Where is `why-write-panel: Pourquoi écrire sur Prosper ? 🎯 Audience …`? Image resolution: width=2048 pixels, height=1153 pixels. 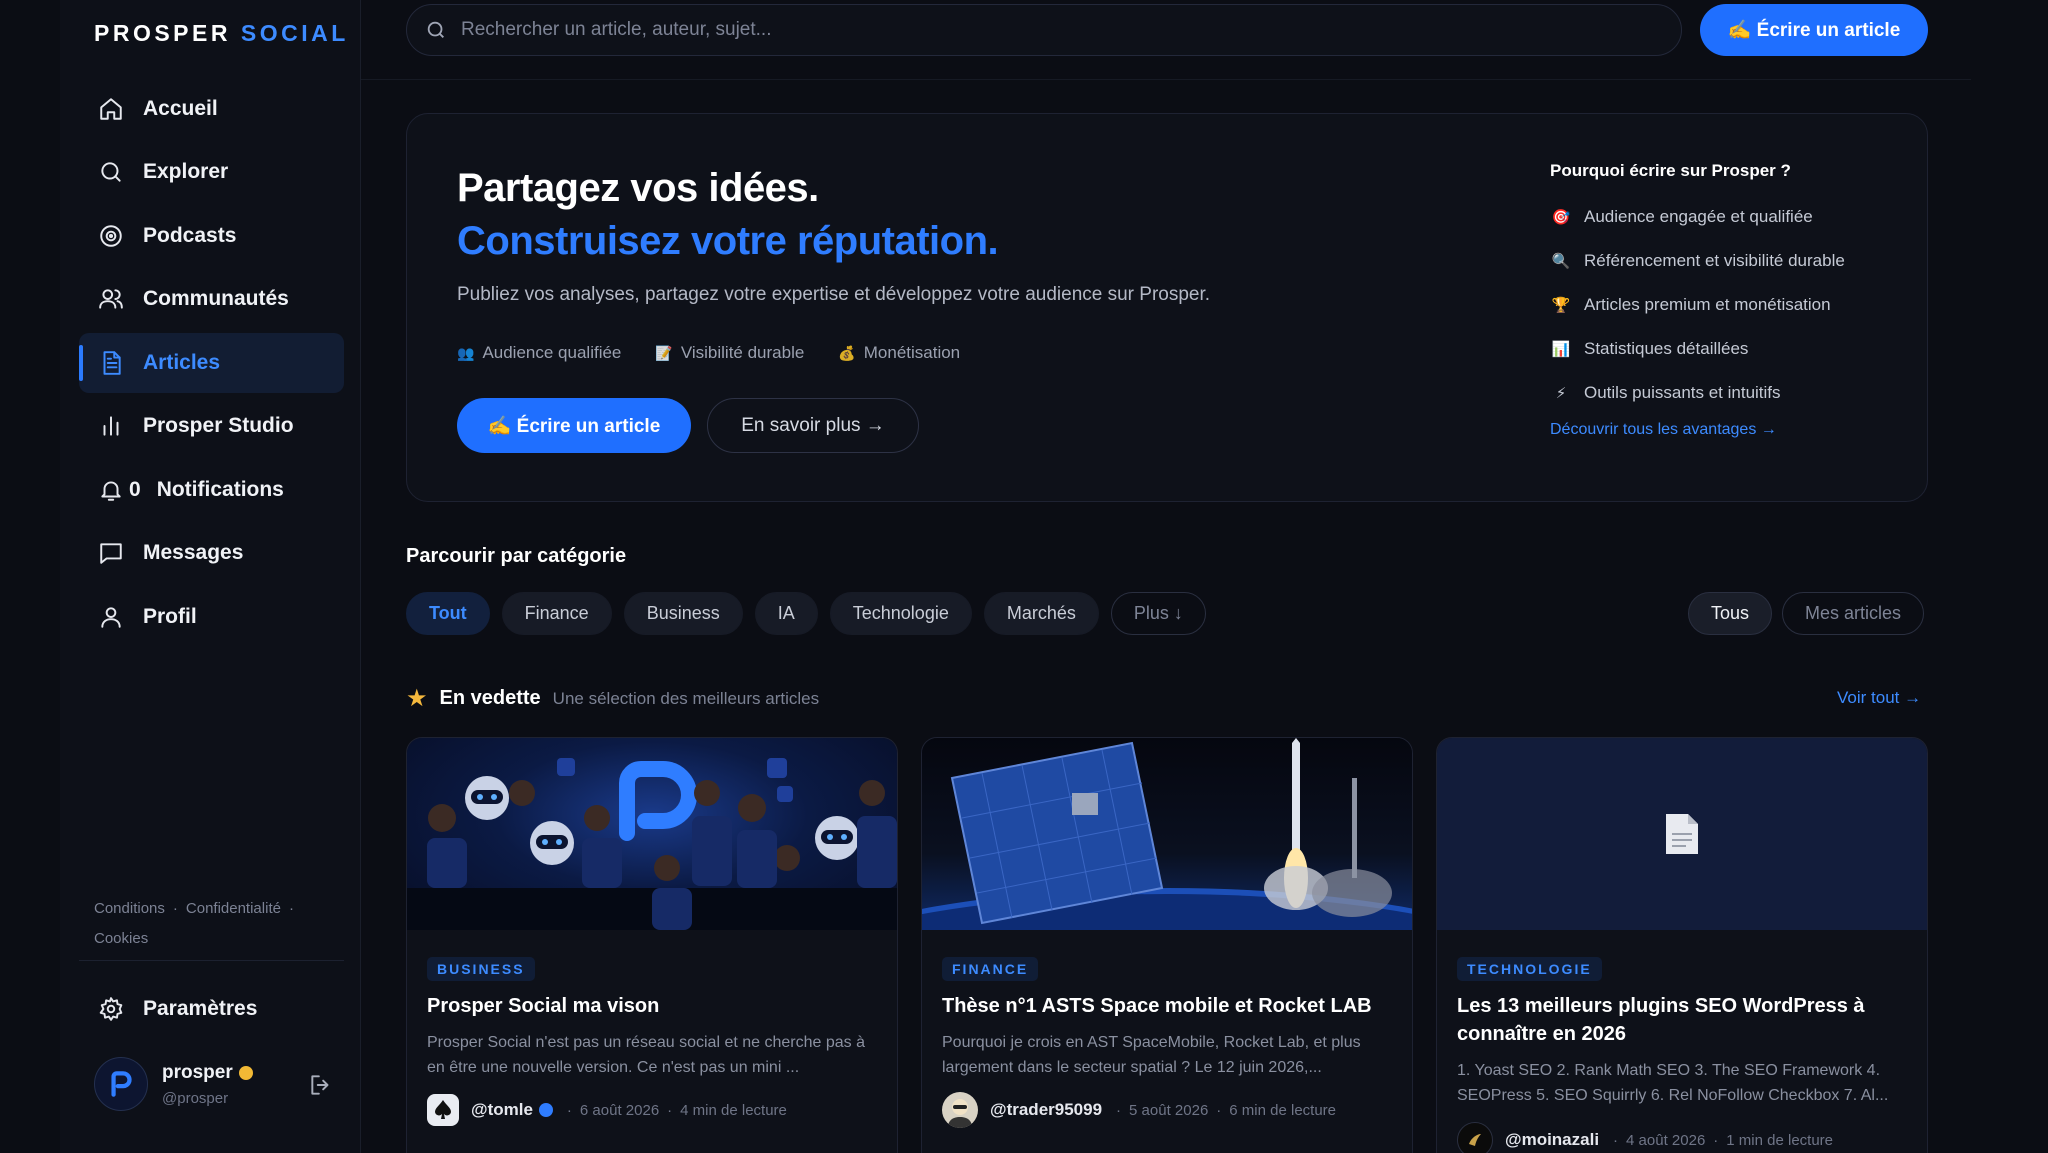
why-write-panel: Pourquoi écrire sur Prosper ? 🎯 Audience … is located at coordinates (1720, 300).